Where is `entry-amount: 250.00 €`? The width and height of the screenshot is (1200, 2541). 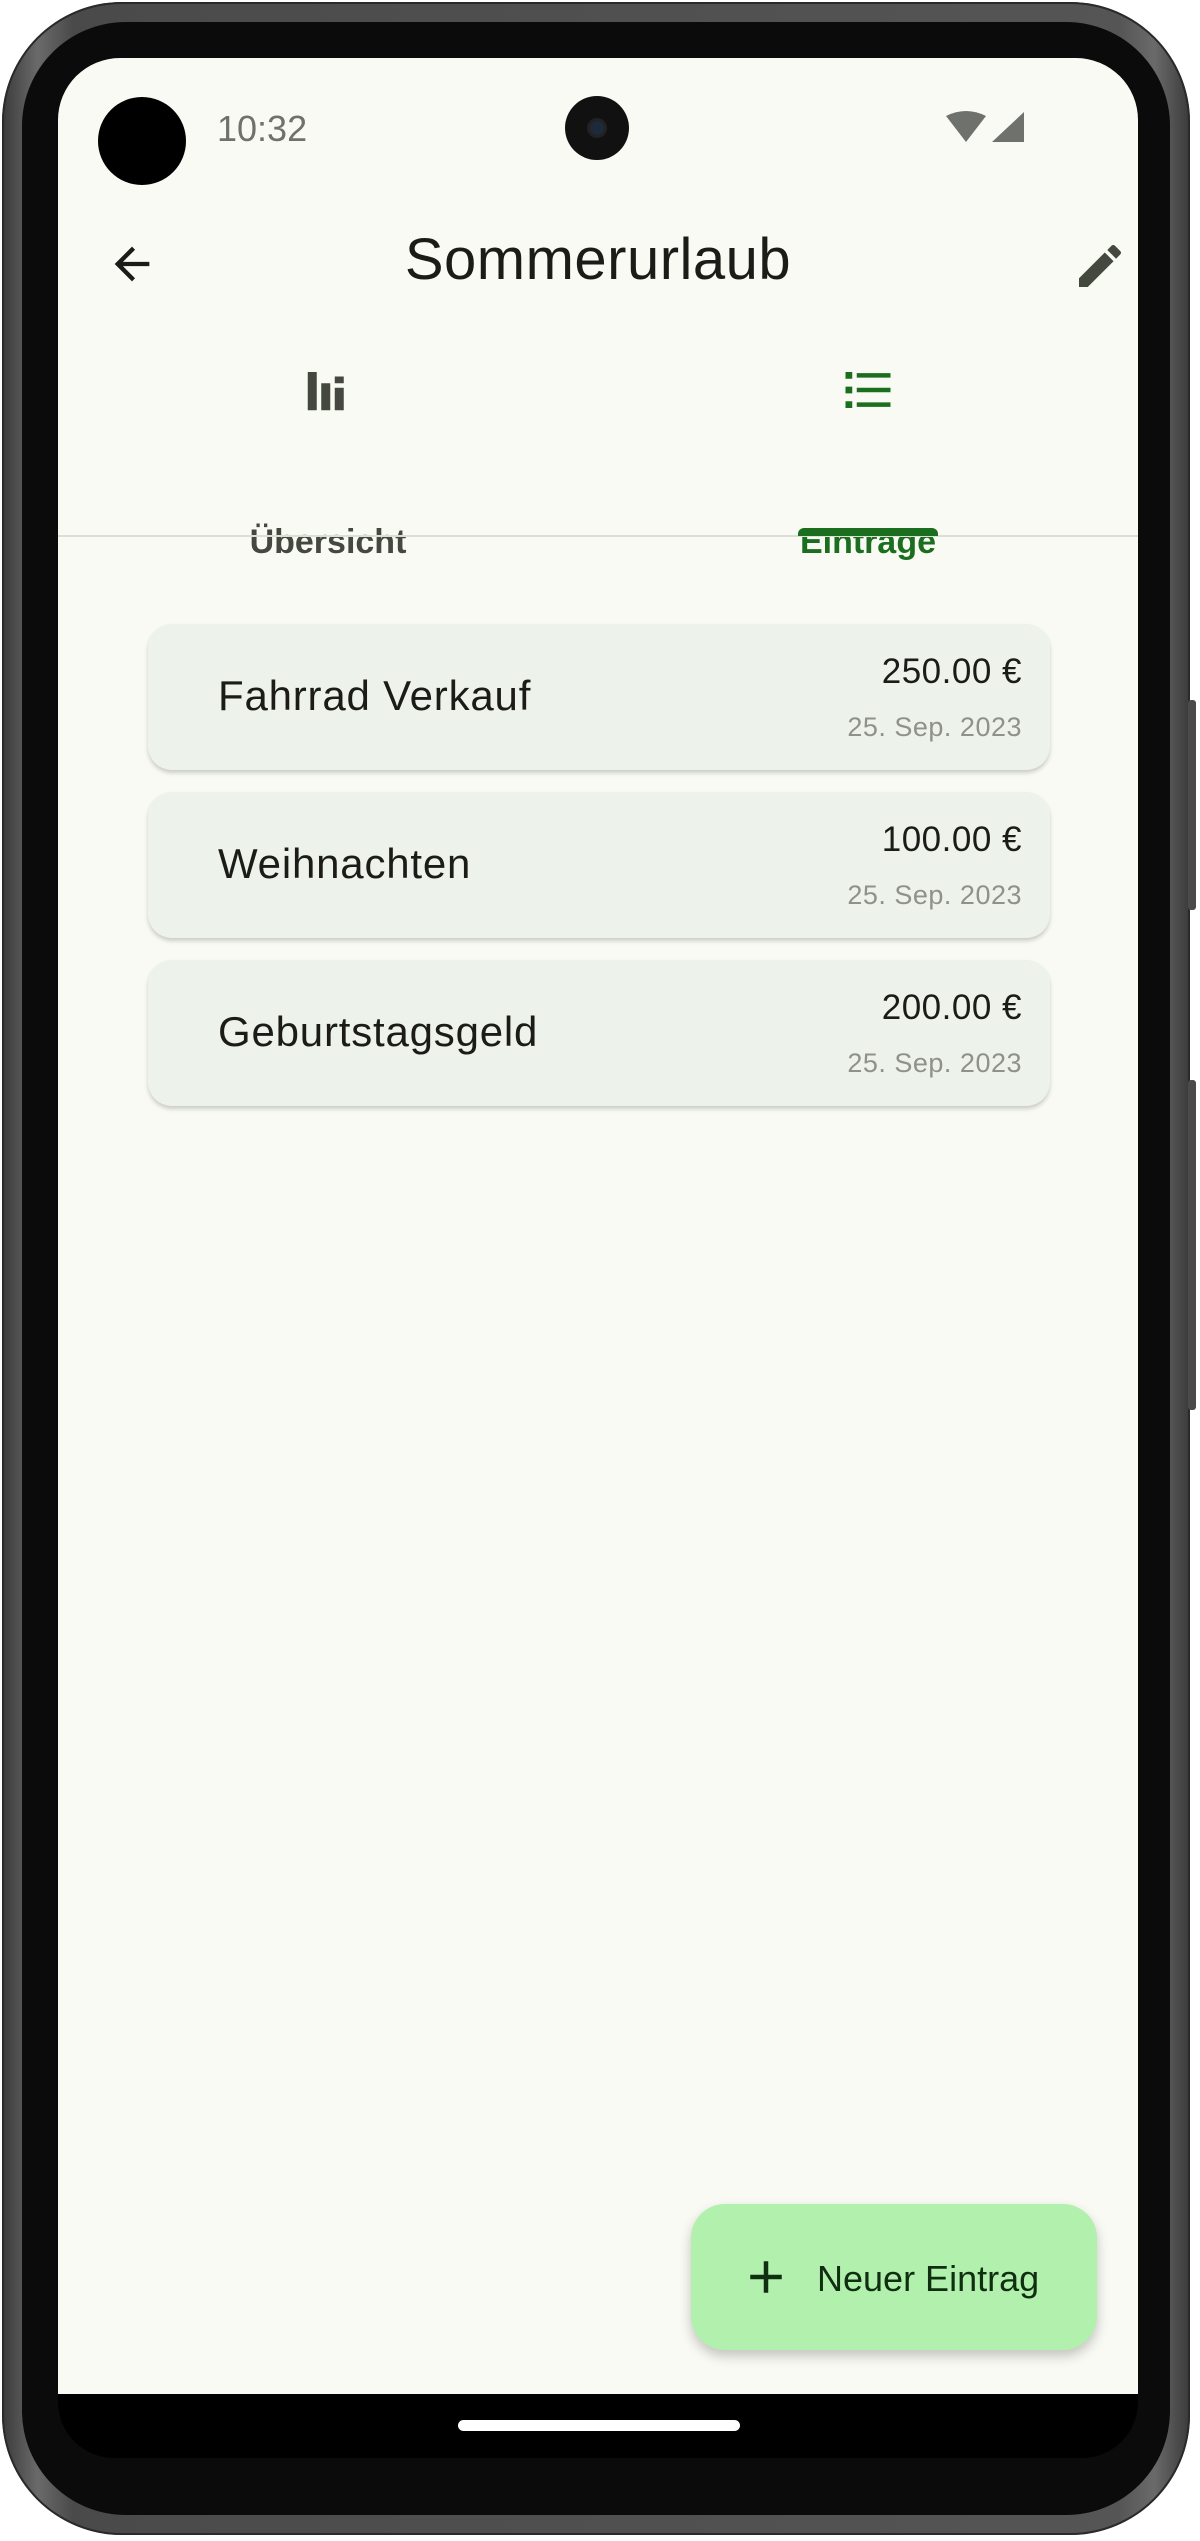
entry-amount: 250.00 € is located at coordinates (951, 671).